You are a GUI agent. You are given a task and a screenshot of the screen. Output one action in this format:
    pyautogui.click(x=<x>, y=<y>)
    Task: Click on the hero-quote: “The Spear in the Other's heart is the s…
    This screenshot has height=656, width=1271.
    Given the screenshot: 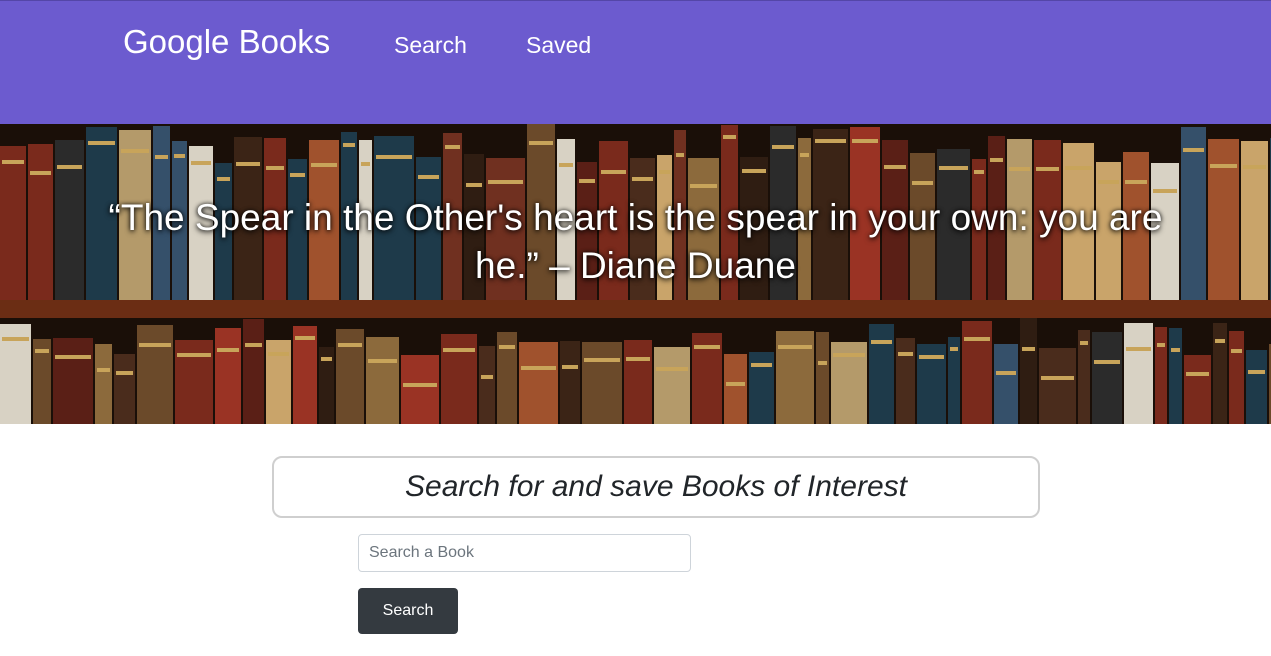 What is the action you would take?
    pyautogui.click(x=635, y=241)
    